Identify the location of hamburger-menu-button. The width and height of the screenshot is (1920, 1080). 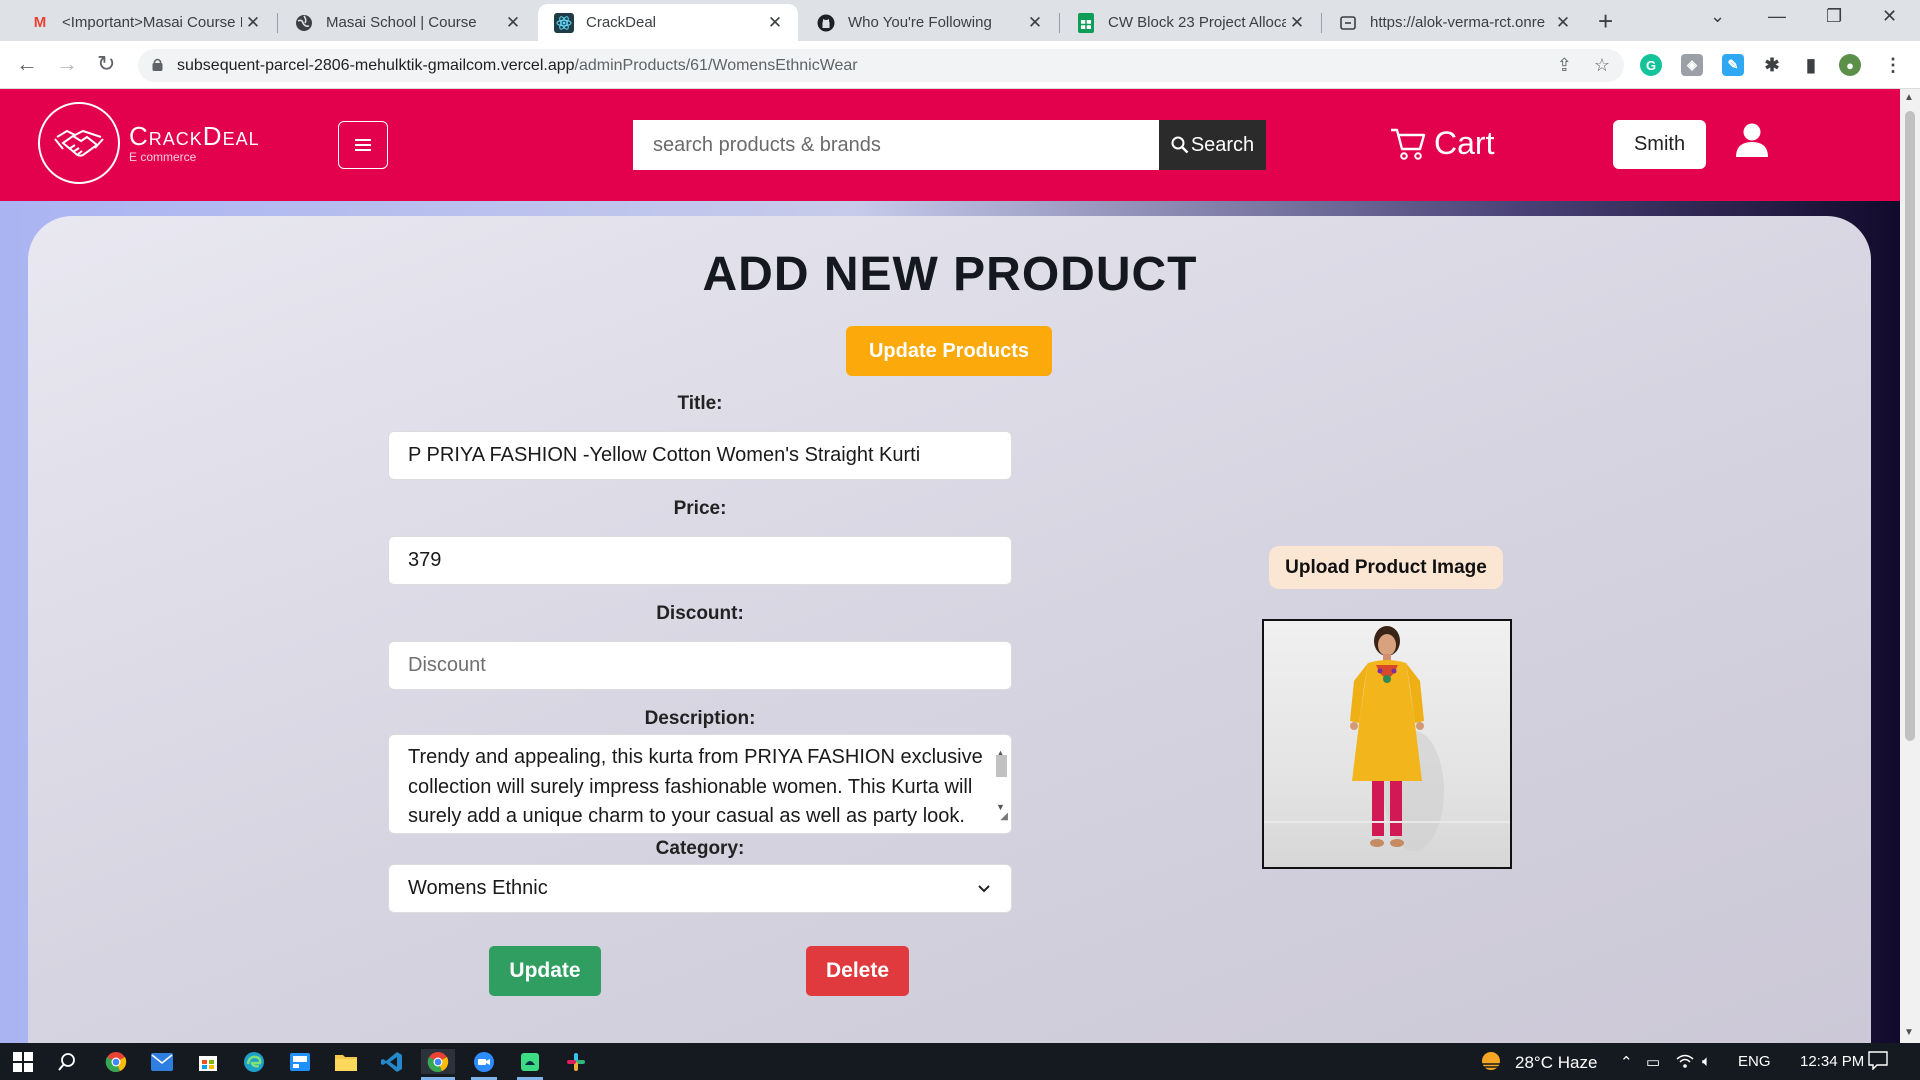
(363, 145).